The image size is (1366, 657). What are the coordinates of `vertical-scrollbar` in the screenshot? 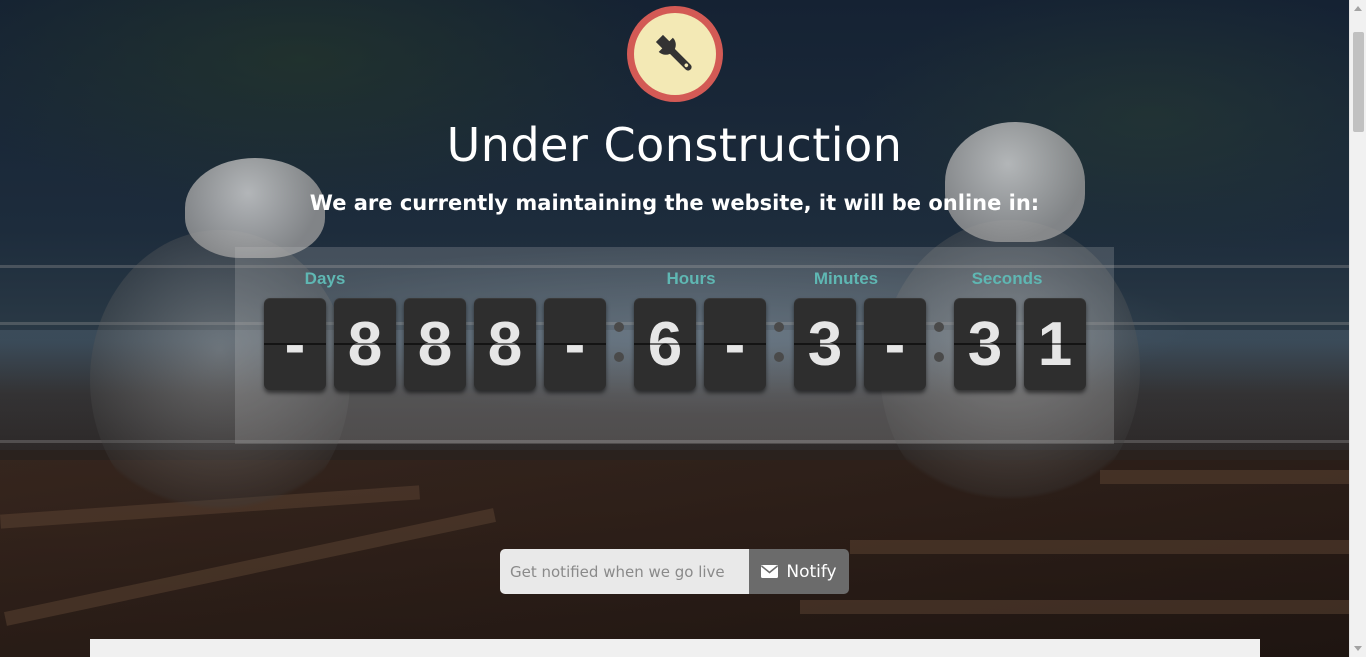 It's located at (1357, 328).